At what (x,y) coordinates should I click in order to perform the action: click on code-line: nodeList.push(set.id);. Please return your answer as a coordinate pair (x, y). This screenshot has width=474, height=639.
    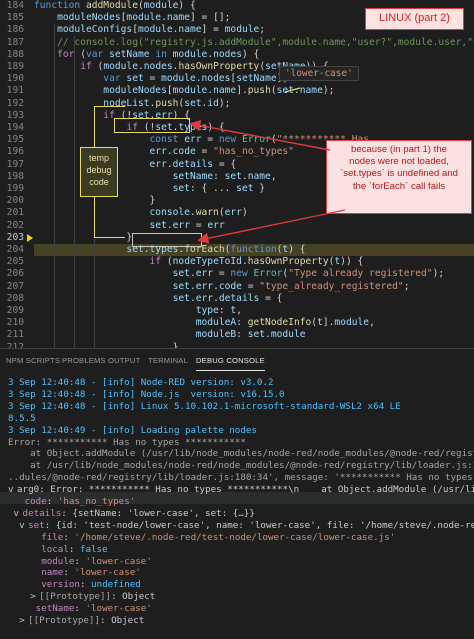
    Looking at the image, I should click on (132, 104).